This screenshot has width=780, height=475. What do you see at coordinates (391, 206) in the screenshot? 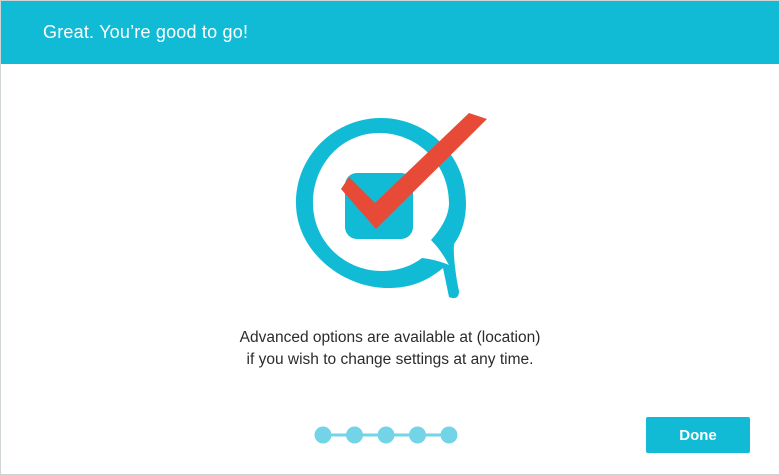
I see `chat-bubble-checkmark-icon` at bounding box center [391, 206].